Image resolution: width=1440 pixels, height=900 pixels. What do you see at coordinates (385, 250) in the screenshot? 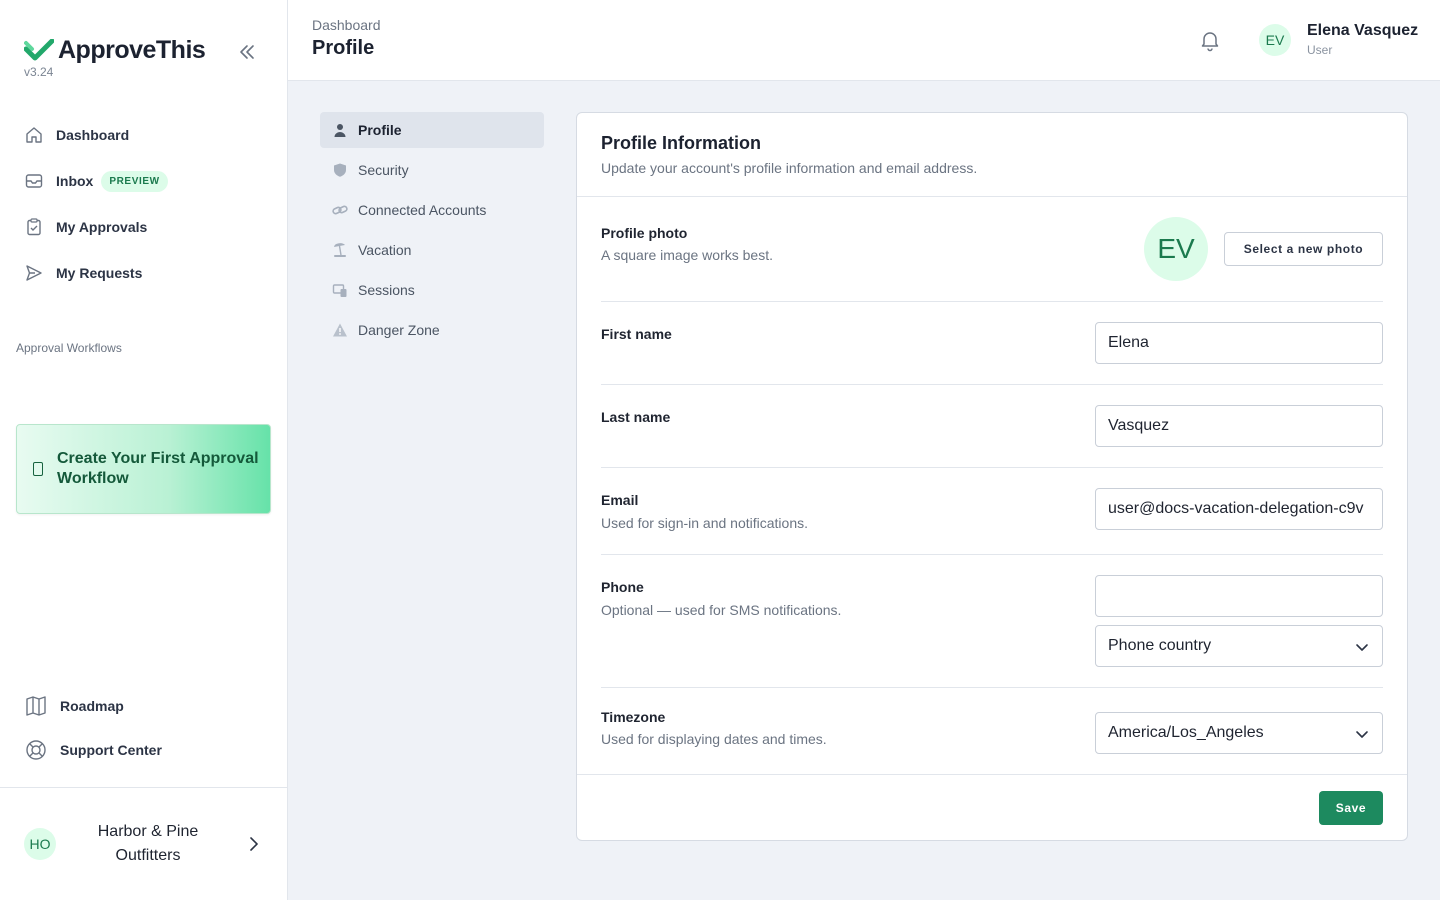
I see `settings-tab-label: Vacation` at bounding box center [385, 250].